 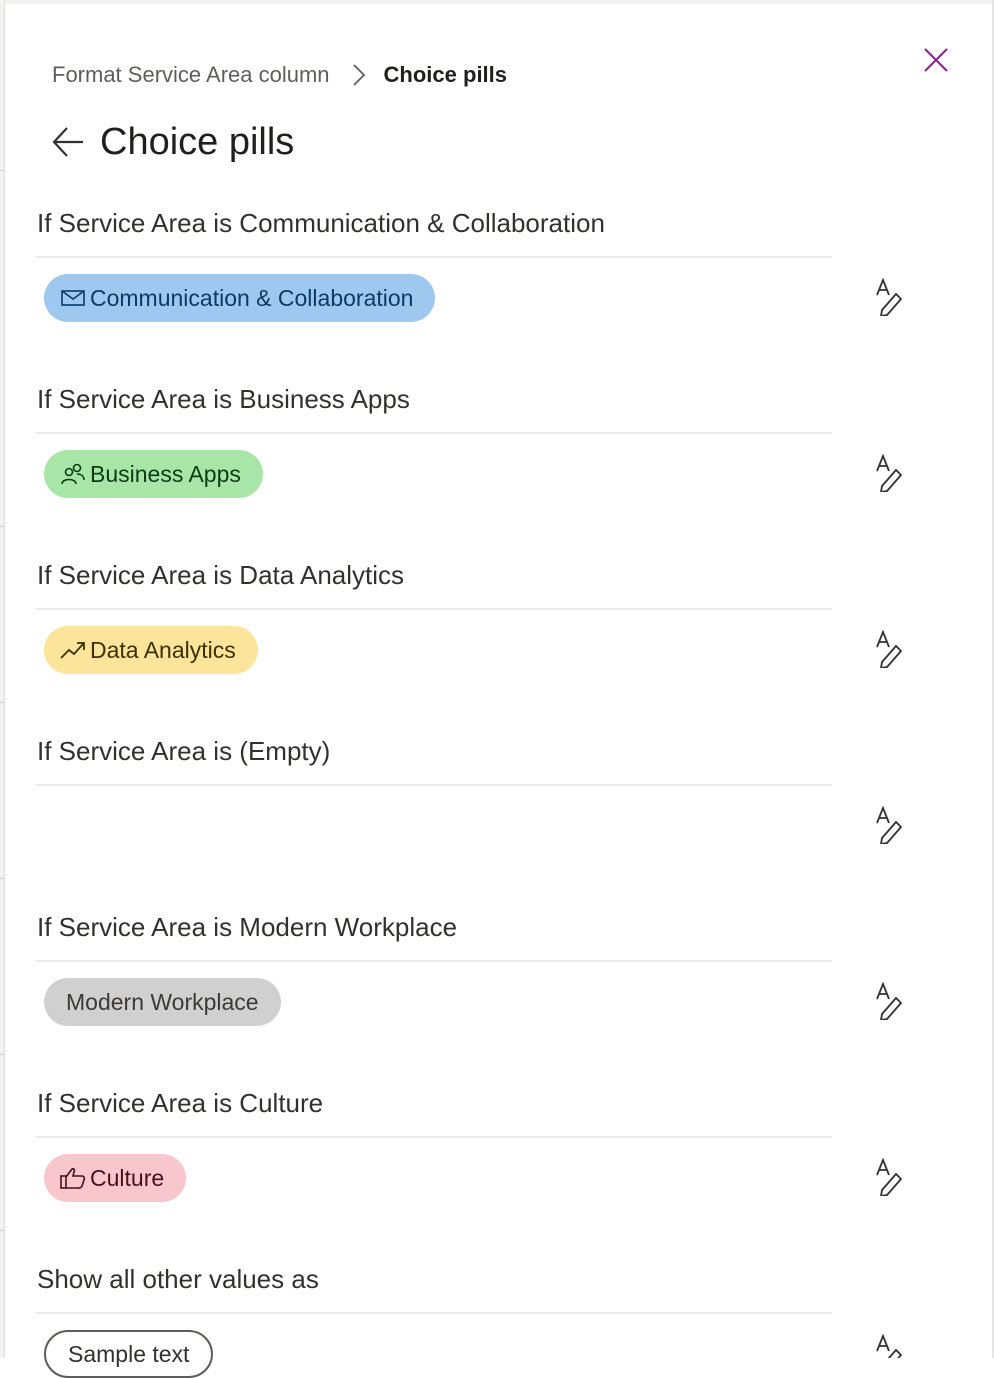 What do you see at coordinates (180, 1103) in the screenshot?
I see `rule-label: If Service Area is Culture` at bounding box center [180, 1103].